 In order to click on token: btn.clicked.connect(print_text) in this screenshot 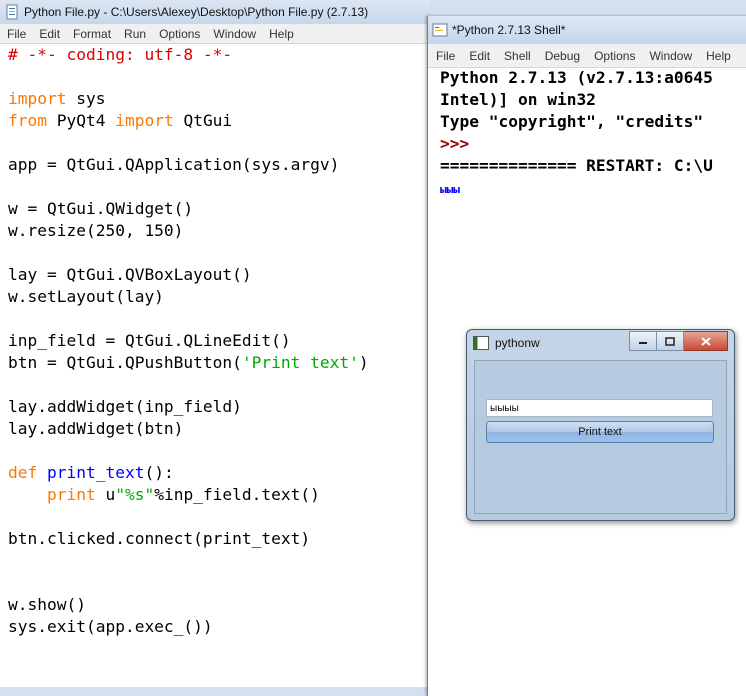, I will do `click(159, 538)`.